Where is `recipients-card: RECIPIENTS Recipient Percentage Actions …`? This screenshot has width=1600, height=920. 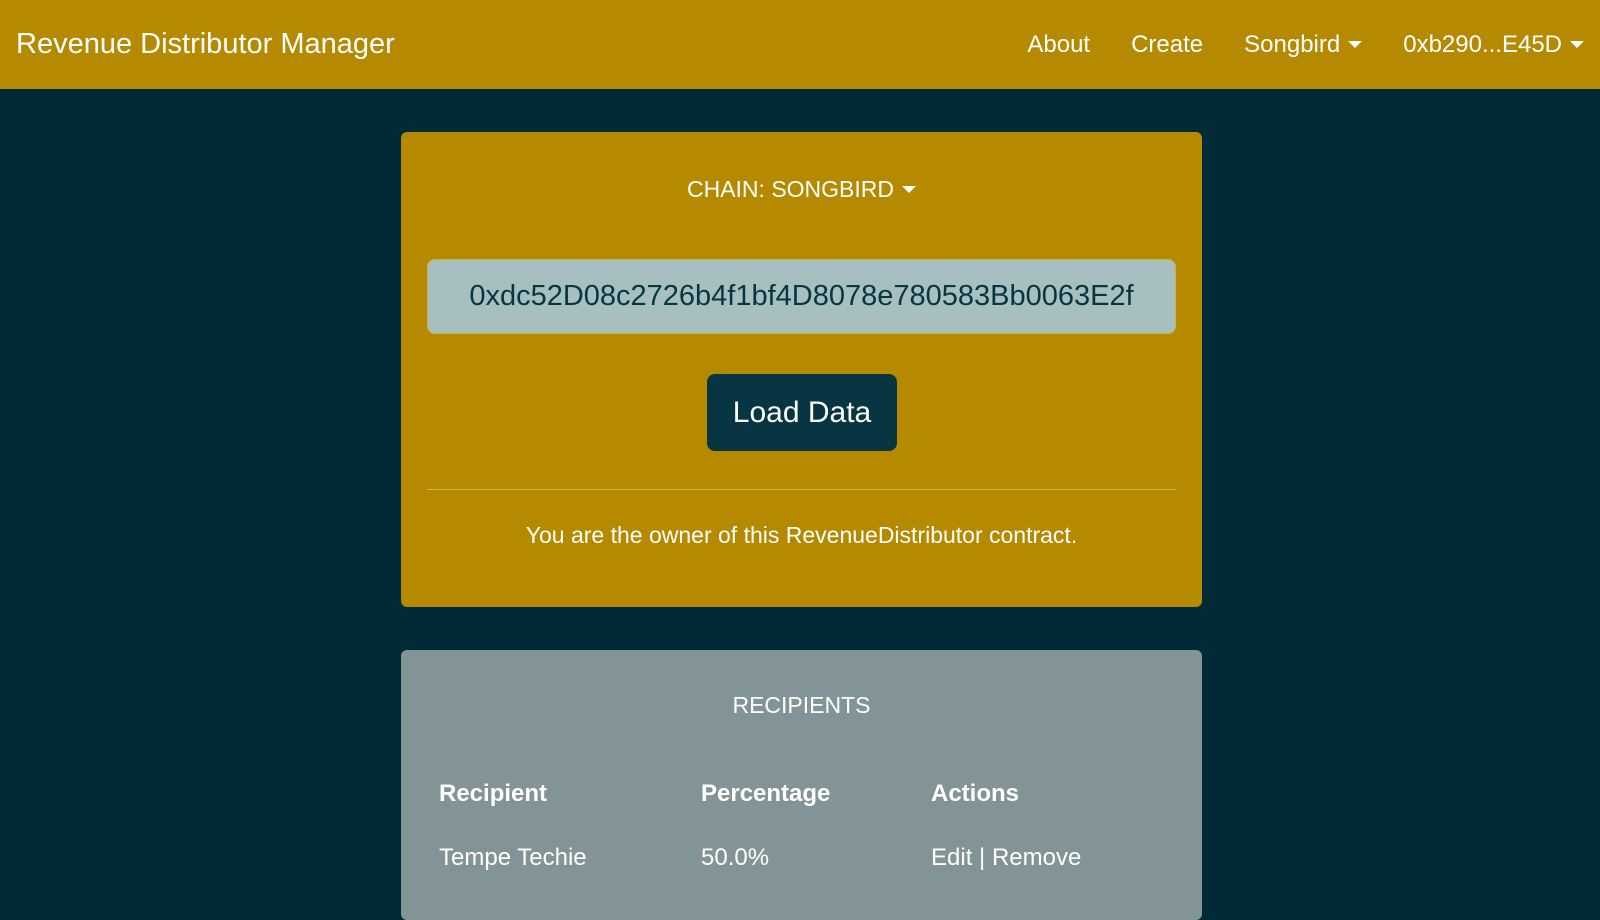
recipients-card: RECIPIENTS Recipient Percentage Actions … is located at coordinates (801, 785).